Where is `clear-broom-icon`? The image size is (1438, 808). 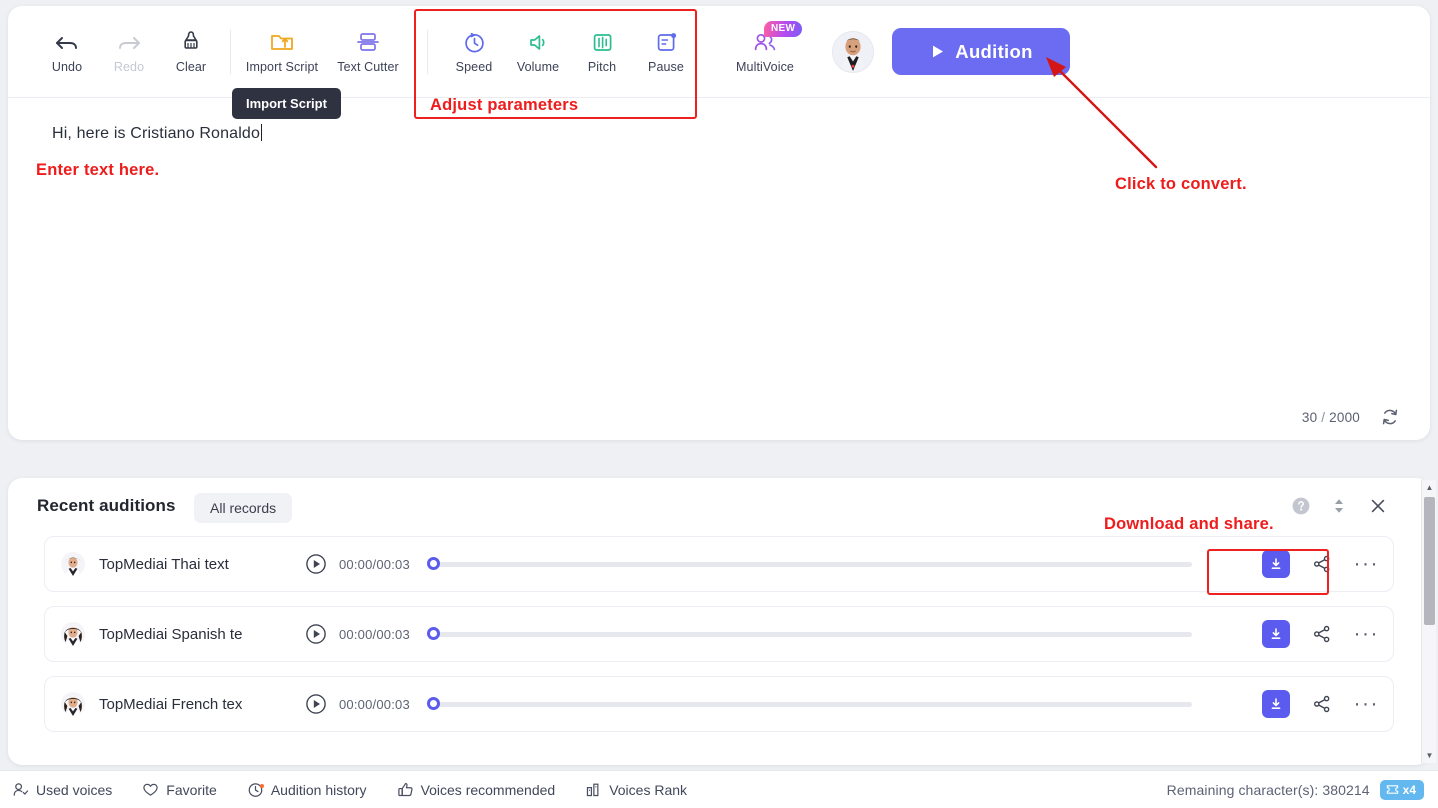
clear-broom-icon is located at coordinates (191, 42).